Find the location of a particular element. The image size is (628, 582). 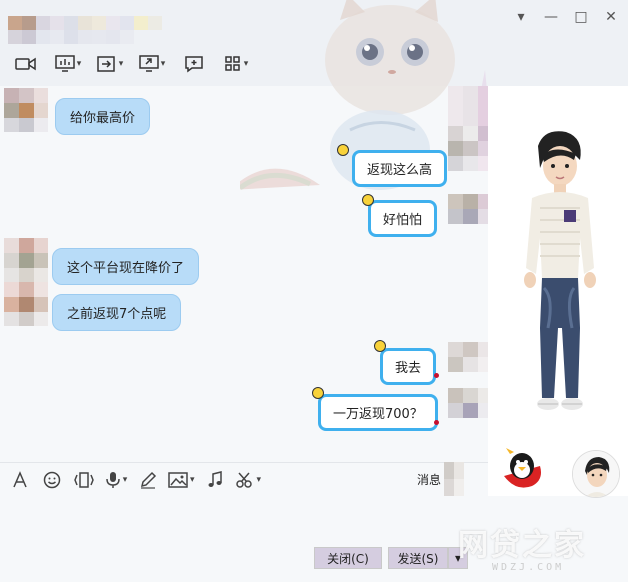

user-avatar-icon is located at coordinates (596, 474).